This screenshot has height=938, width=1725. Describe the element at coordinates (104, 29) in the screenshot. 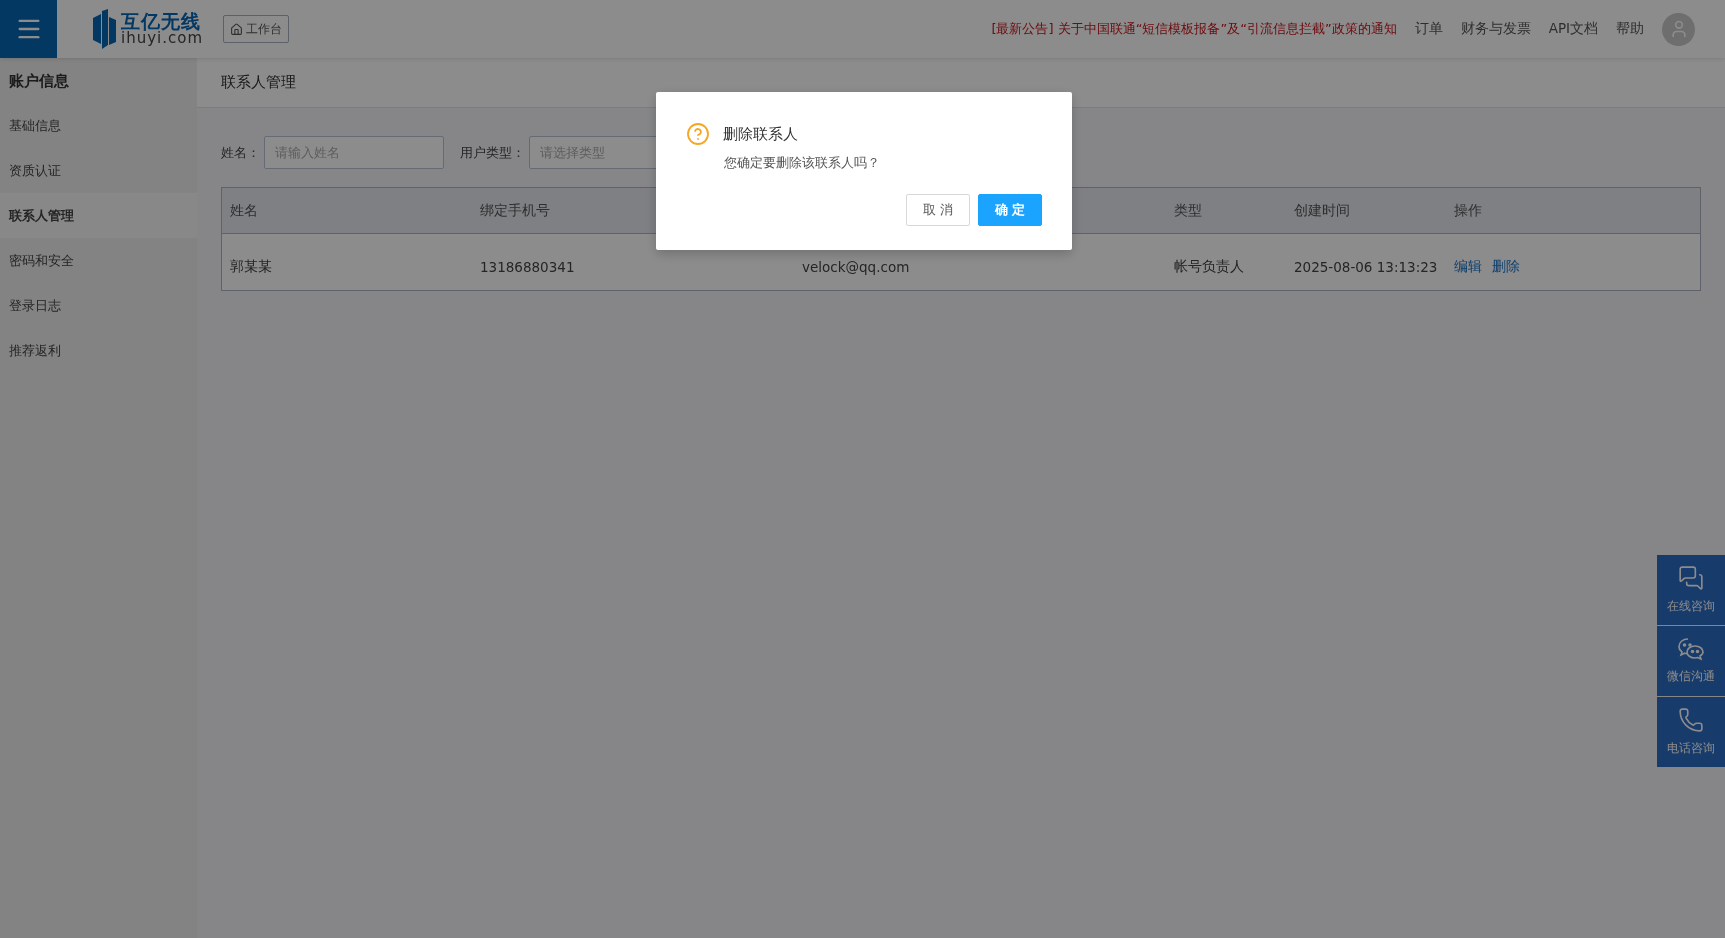

I see `logo-icon` at that location.